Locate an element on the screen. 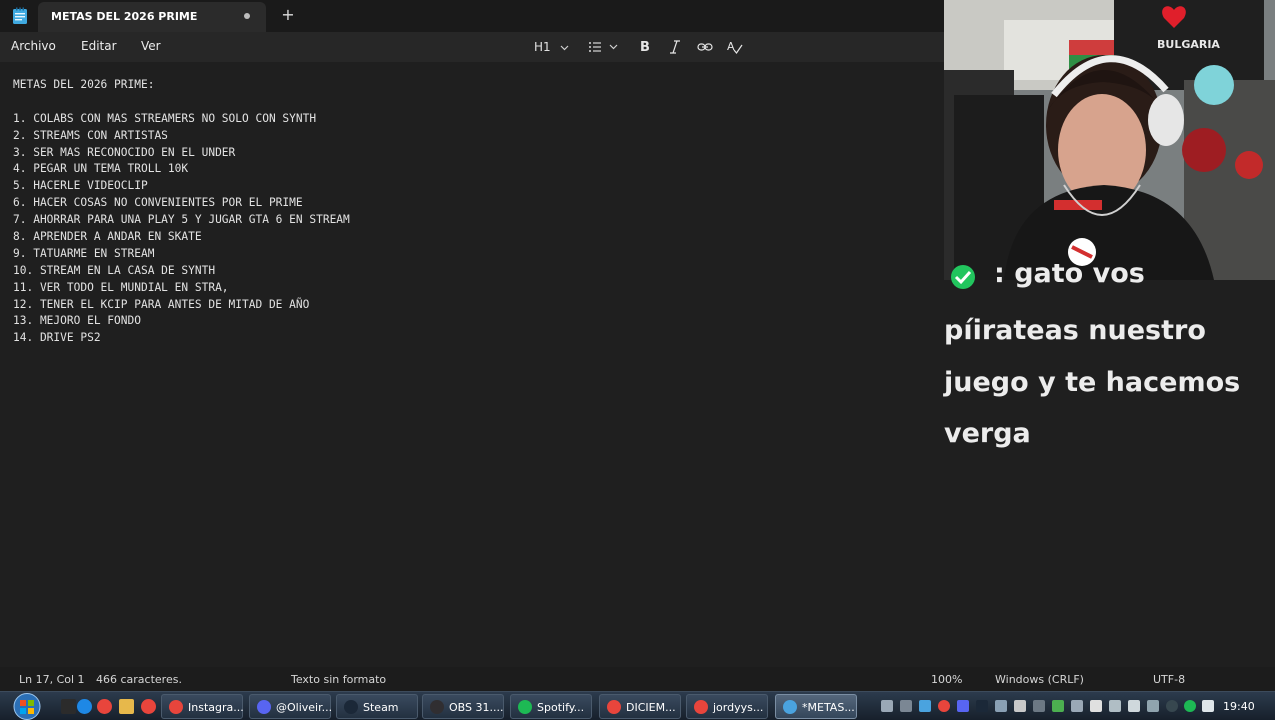 Image resolution: width=1275 pixels, height=720 pixels. tray-gear-icon is located at coordinates (887, 706).